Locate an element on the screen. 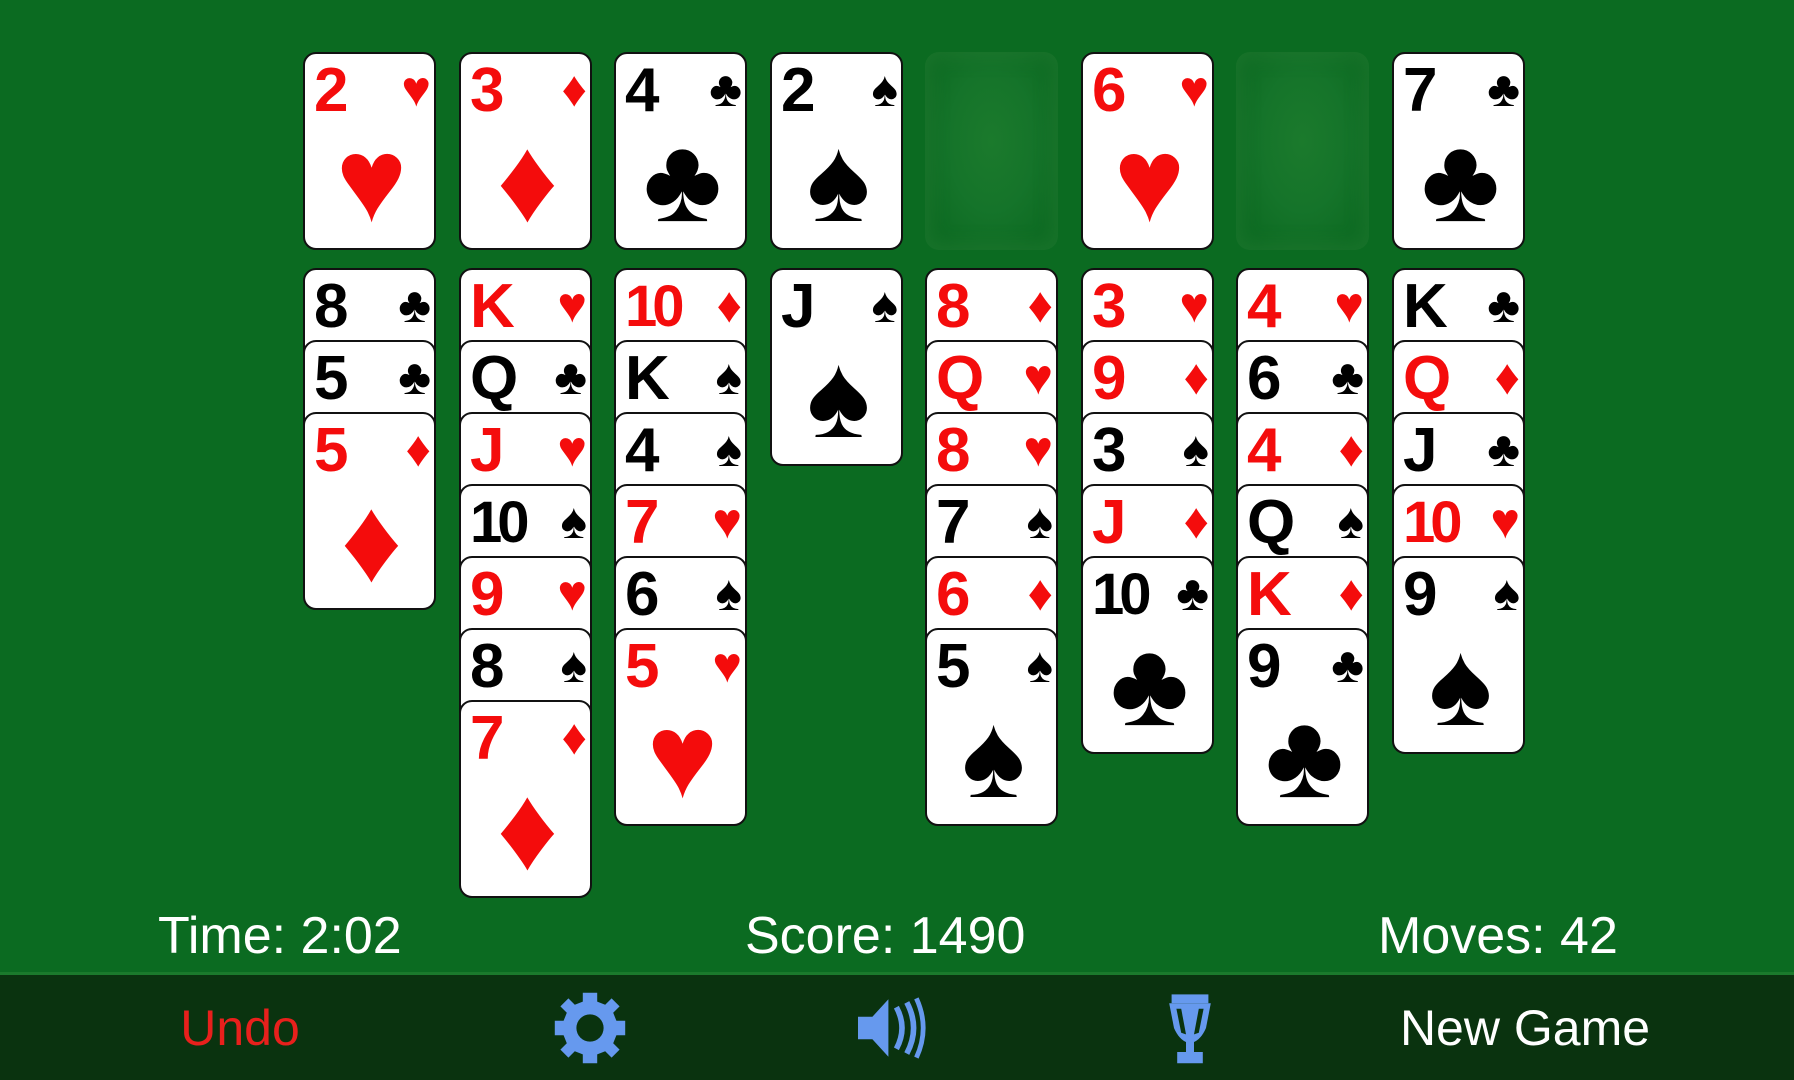 Image resolution: width=1794 pixels, height=1080 pixels. foundation-slot: 7 ♣ ♣ is located at coordinates (1458, 151).